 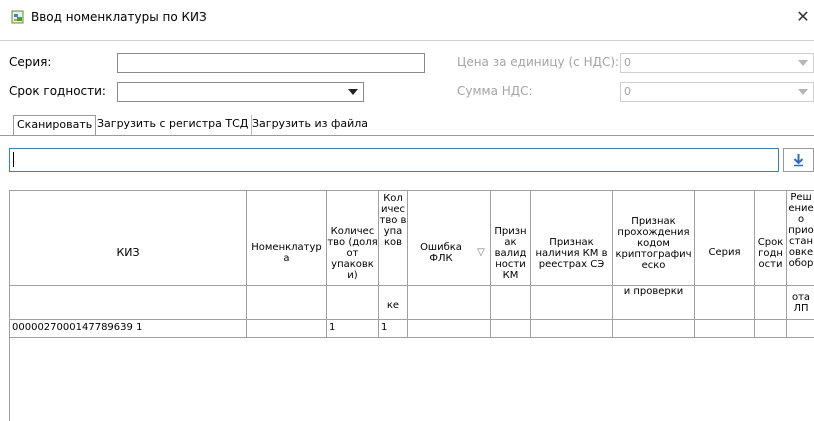 I want to click on series-label: Серия:, so click(x=30, y=62).